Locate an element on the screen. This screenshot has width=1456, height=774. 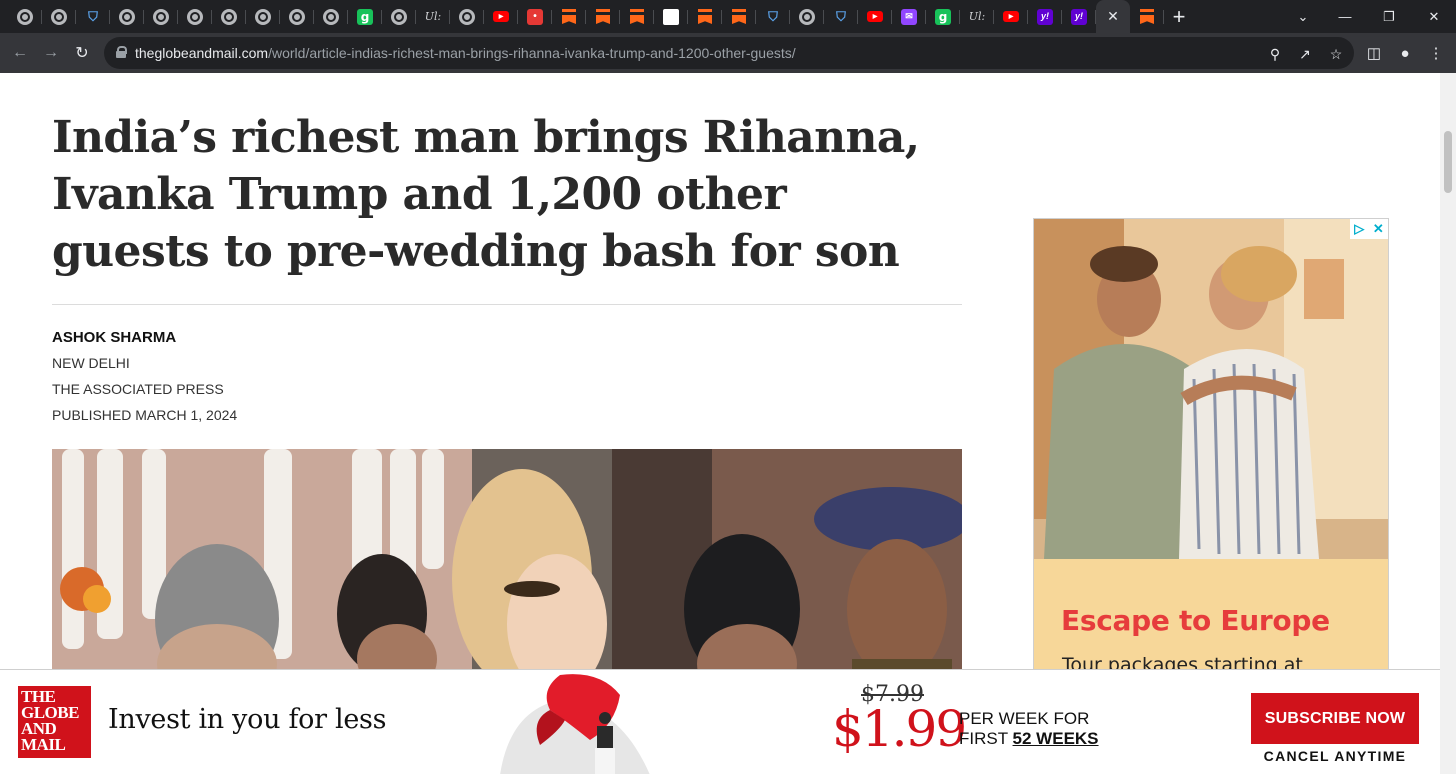
window-close-icon: ✕ is located at coordinates (1434, 16).